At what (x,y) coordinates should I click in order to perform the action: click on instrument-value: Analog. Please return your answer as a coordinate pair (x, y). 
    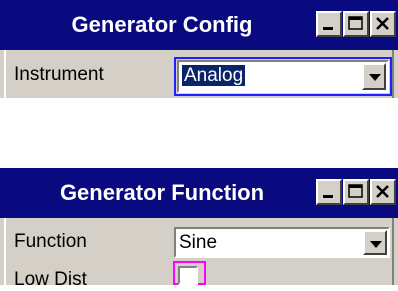
    Looking at the image, I should click on (214, 75).